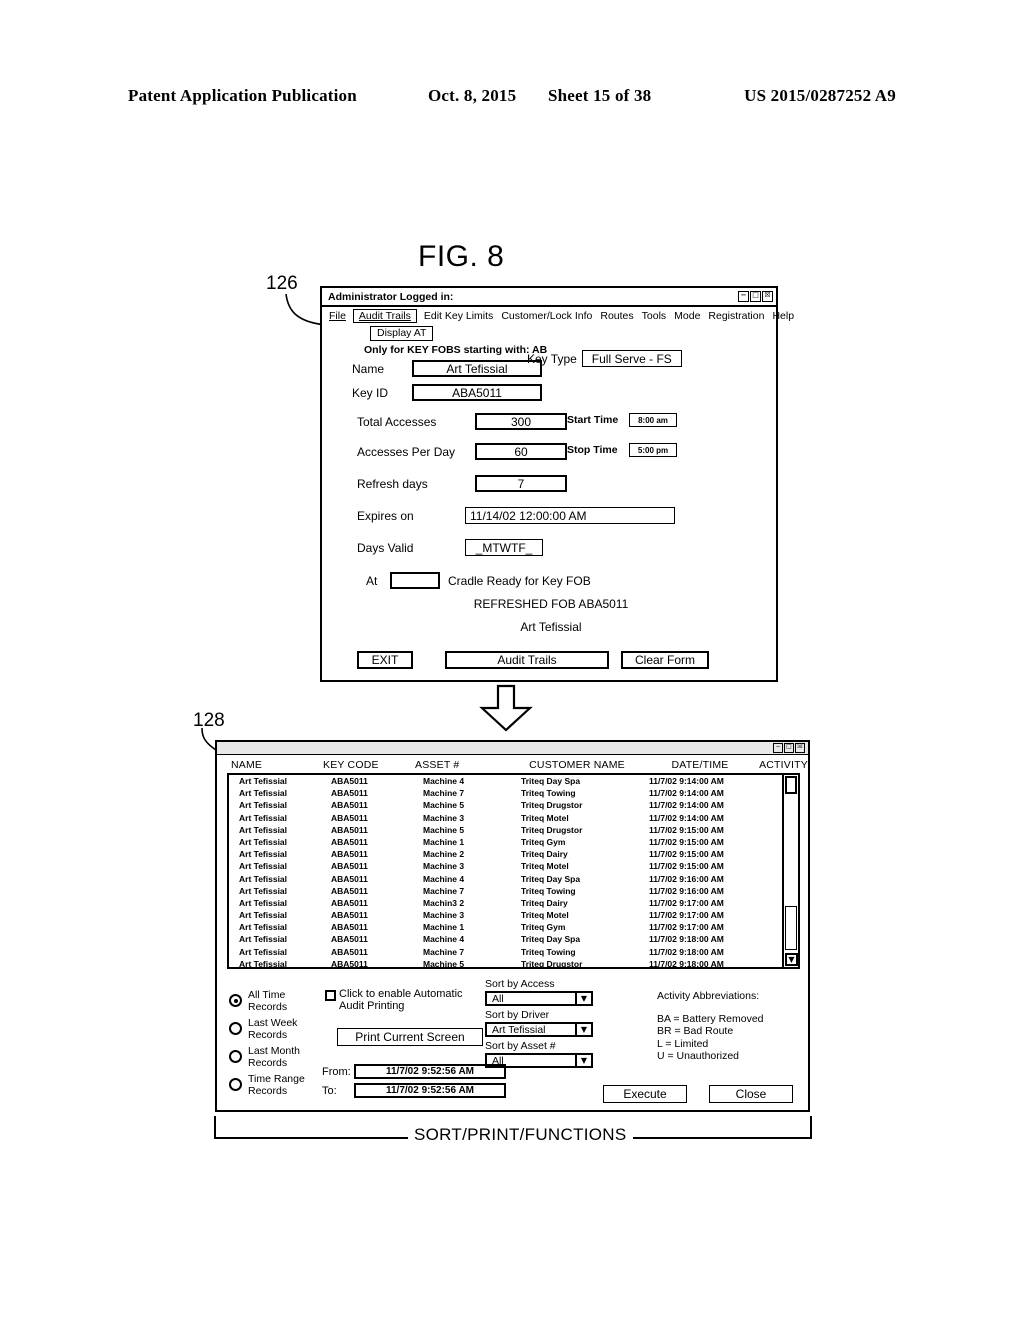  What do you see at coordinates (329, 1090) in the screenshot?
I see `to-label: To:` at bounding box center [329, 1090].